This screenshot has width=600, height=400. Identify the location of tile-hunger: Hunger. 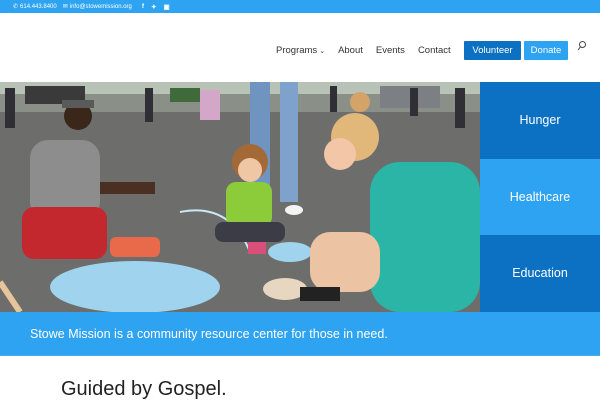
(540, 120).